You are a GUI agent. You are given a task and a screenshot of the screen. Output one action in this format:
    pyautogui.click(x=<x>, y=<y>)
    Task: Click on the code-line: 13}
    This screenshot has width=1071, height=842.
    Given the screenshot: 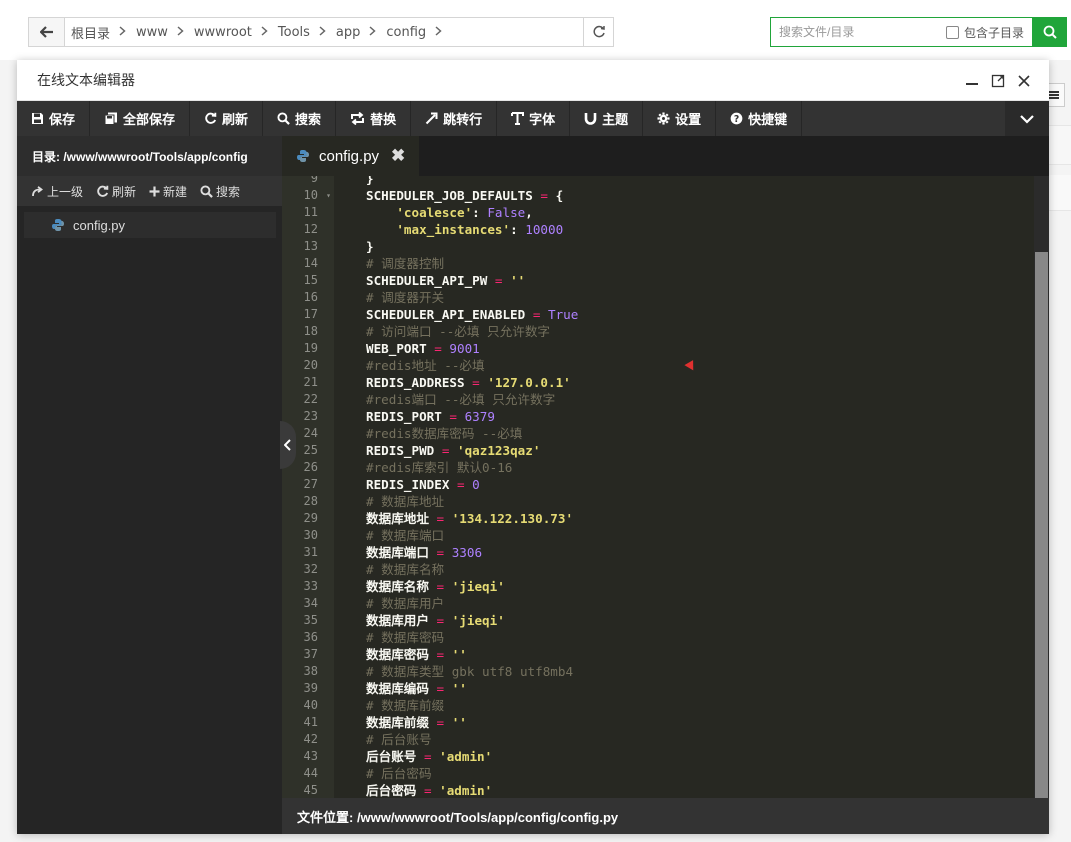 What is the action you would take?
    pyautogui.click(x=658, y=246)
    